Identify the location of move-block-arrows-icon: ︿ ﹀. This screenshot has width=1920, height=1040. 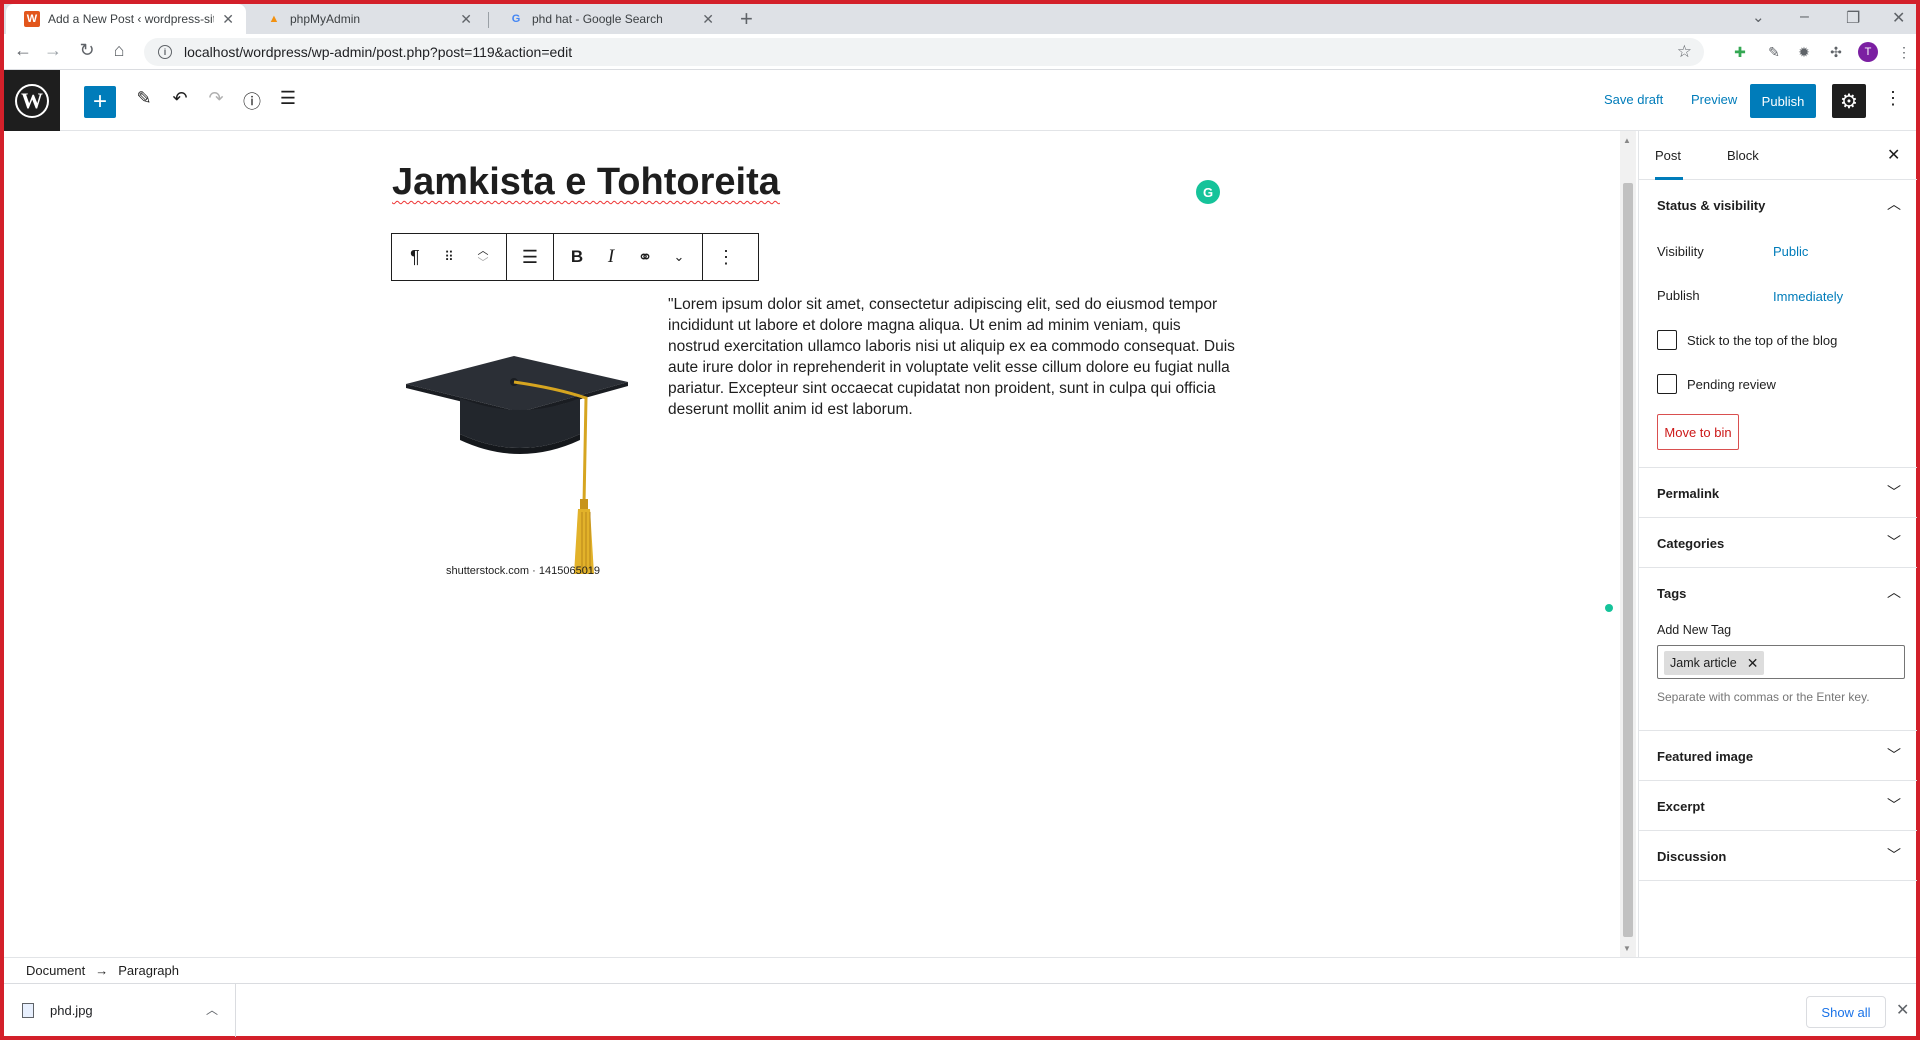
(483, 257).